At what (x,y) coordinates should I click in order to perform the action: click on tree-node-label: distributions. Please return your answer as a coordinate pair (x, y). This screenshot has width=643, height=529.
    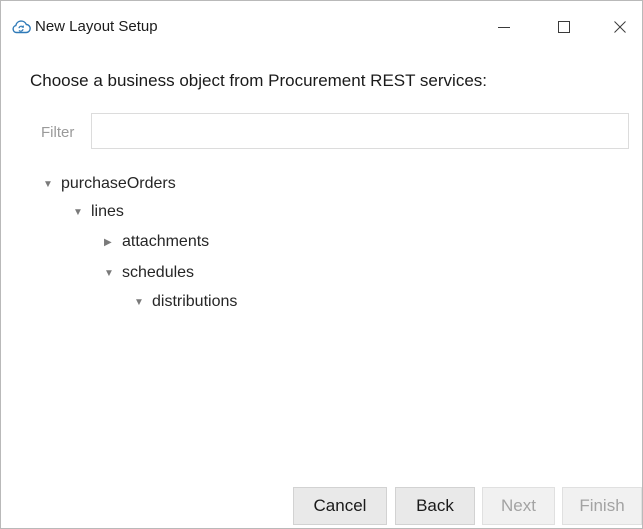
    Looking at the image, I should click on (195, 301).